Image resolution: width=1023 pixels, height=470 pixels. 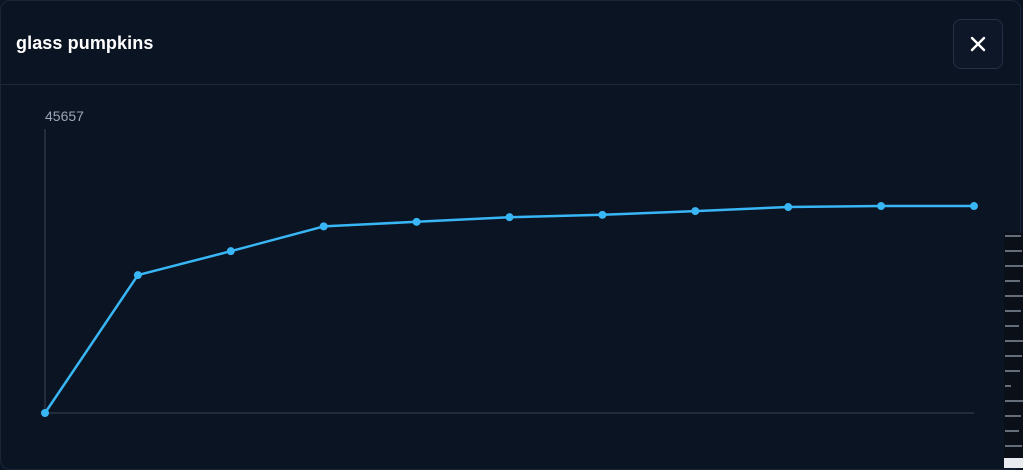 I want to click on chart-labels: 45657, so click(x=64, y=116).